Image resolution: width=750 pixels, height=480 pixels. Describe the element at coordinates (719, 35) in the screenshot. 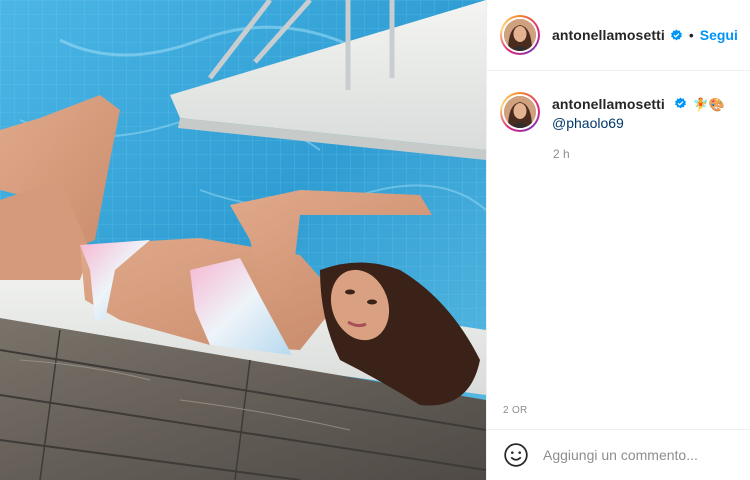

I see `follow-button: Segui` at that location.